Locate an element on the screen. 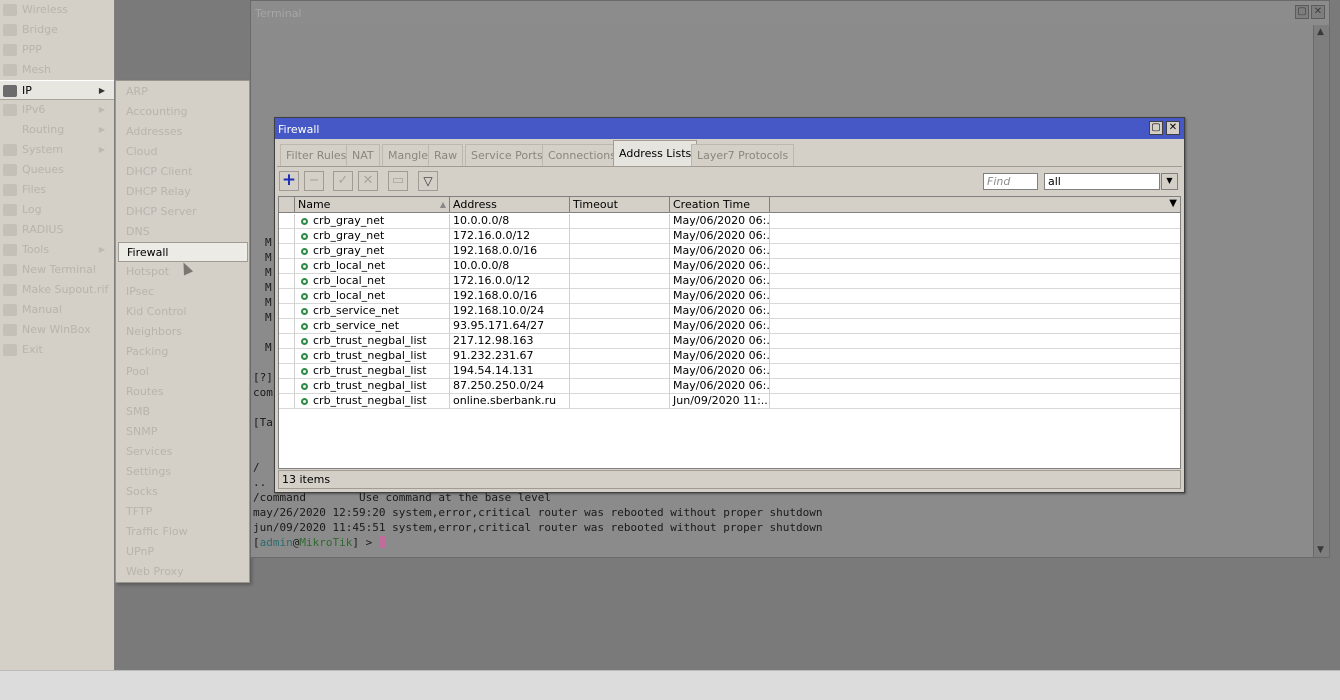 The height and width of the screenshot is (700, 1340). submenu-item-settings: Settings is located at coordinates (182, 472).